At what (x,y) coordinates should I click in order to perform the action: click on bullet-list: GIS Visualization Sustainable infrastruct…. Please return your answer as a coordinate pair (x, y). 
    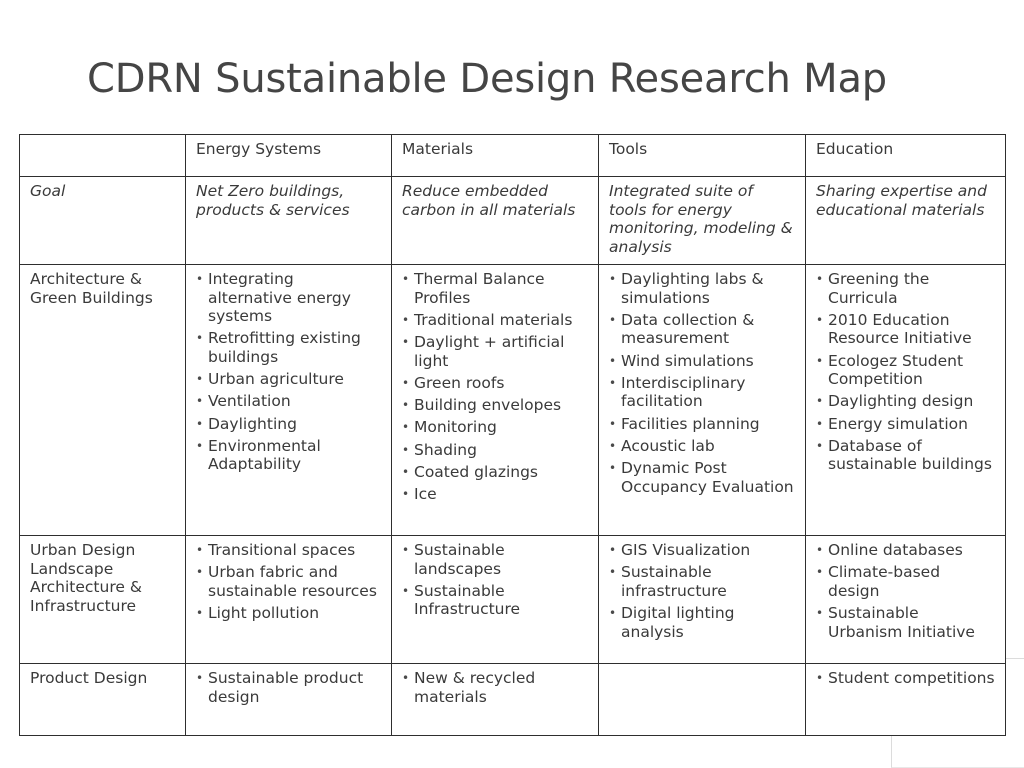
    Looking at the image, I should click on (702, 591).